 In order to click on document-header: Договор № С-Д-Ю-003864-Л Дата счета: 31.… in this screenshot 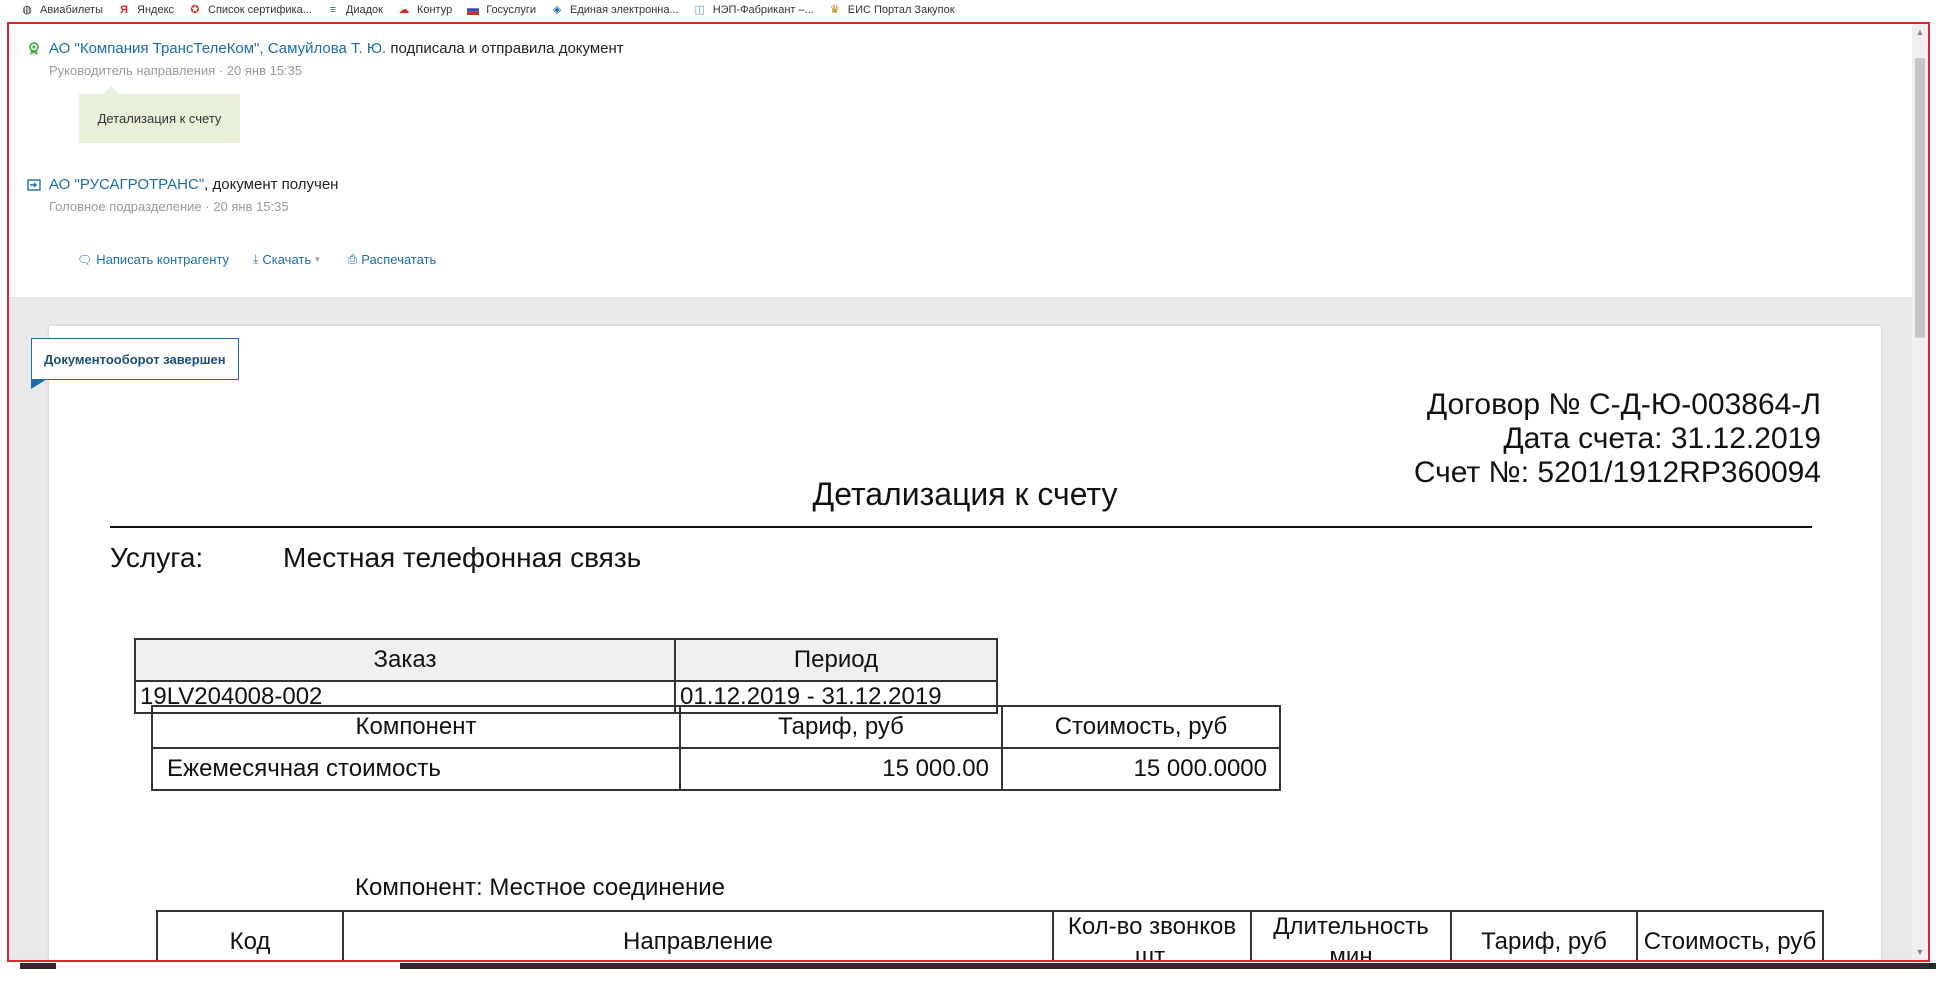, I will do `click(1617, 439)`.